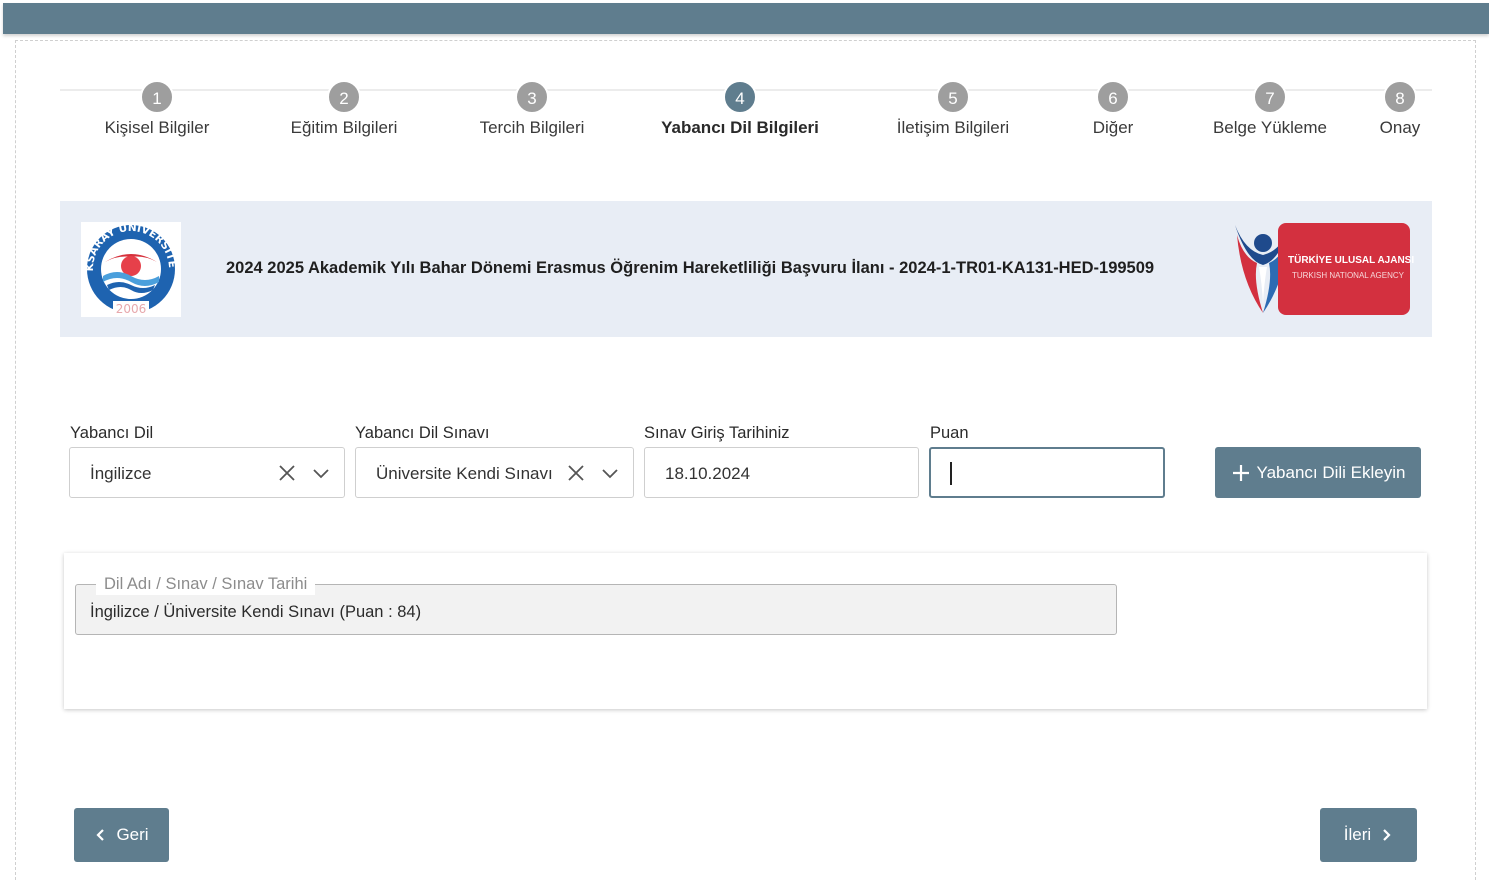  What do you see at coordinates (131, 309) in the screenshot?
I see `svg-text: 2006` at bounding box center [131, 309].